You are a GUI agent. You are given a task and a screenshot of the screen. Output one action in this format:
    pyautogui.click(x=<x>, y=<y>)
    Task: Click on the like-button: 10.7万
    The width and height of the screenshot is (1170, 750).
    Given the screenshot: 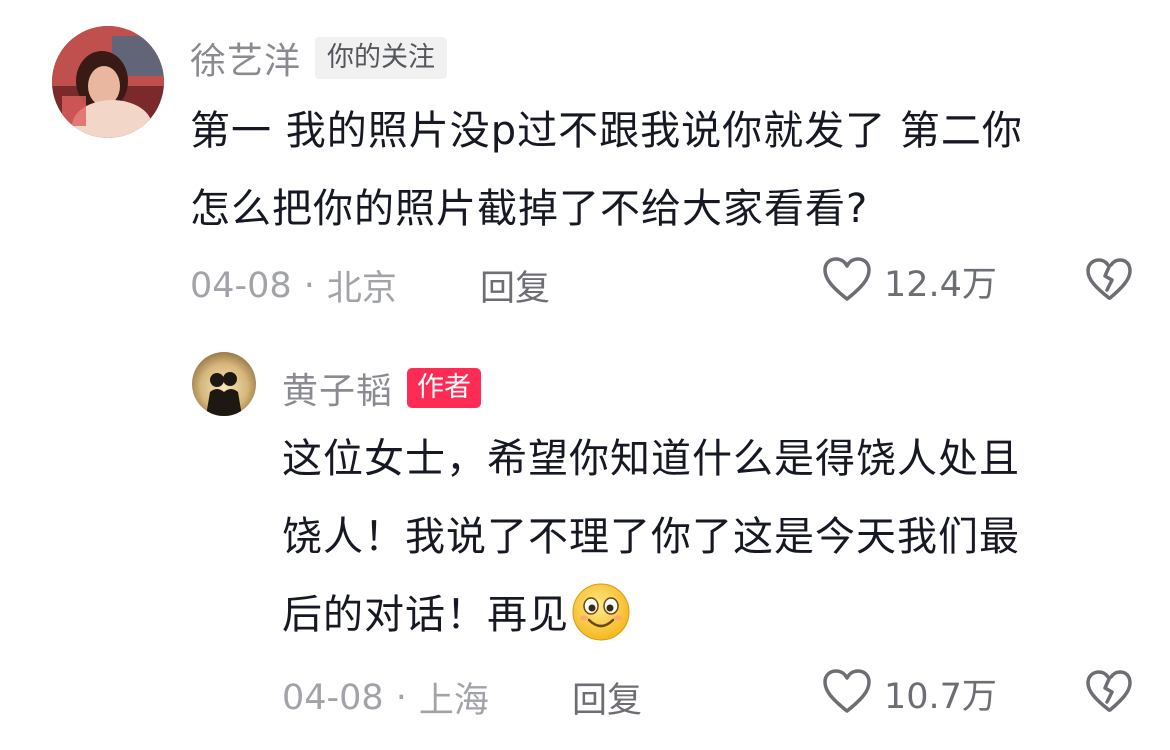 What is the action you would take?
    pyautogui.click(x=909, y=693)
    